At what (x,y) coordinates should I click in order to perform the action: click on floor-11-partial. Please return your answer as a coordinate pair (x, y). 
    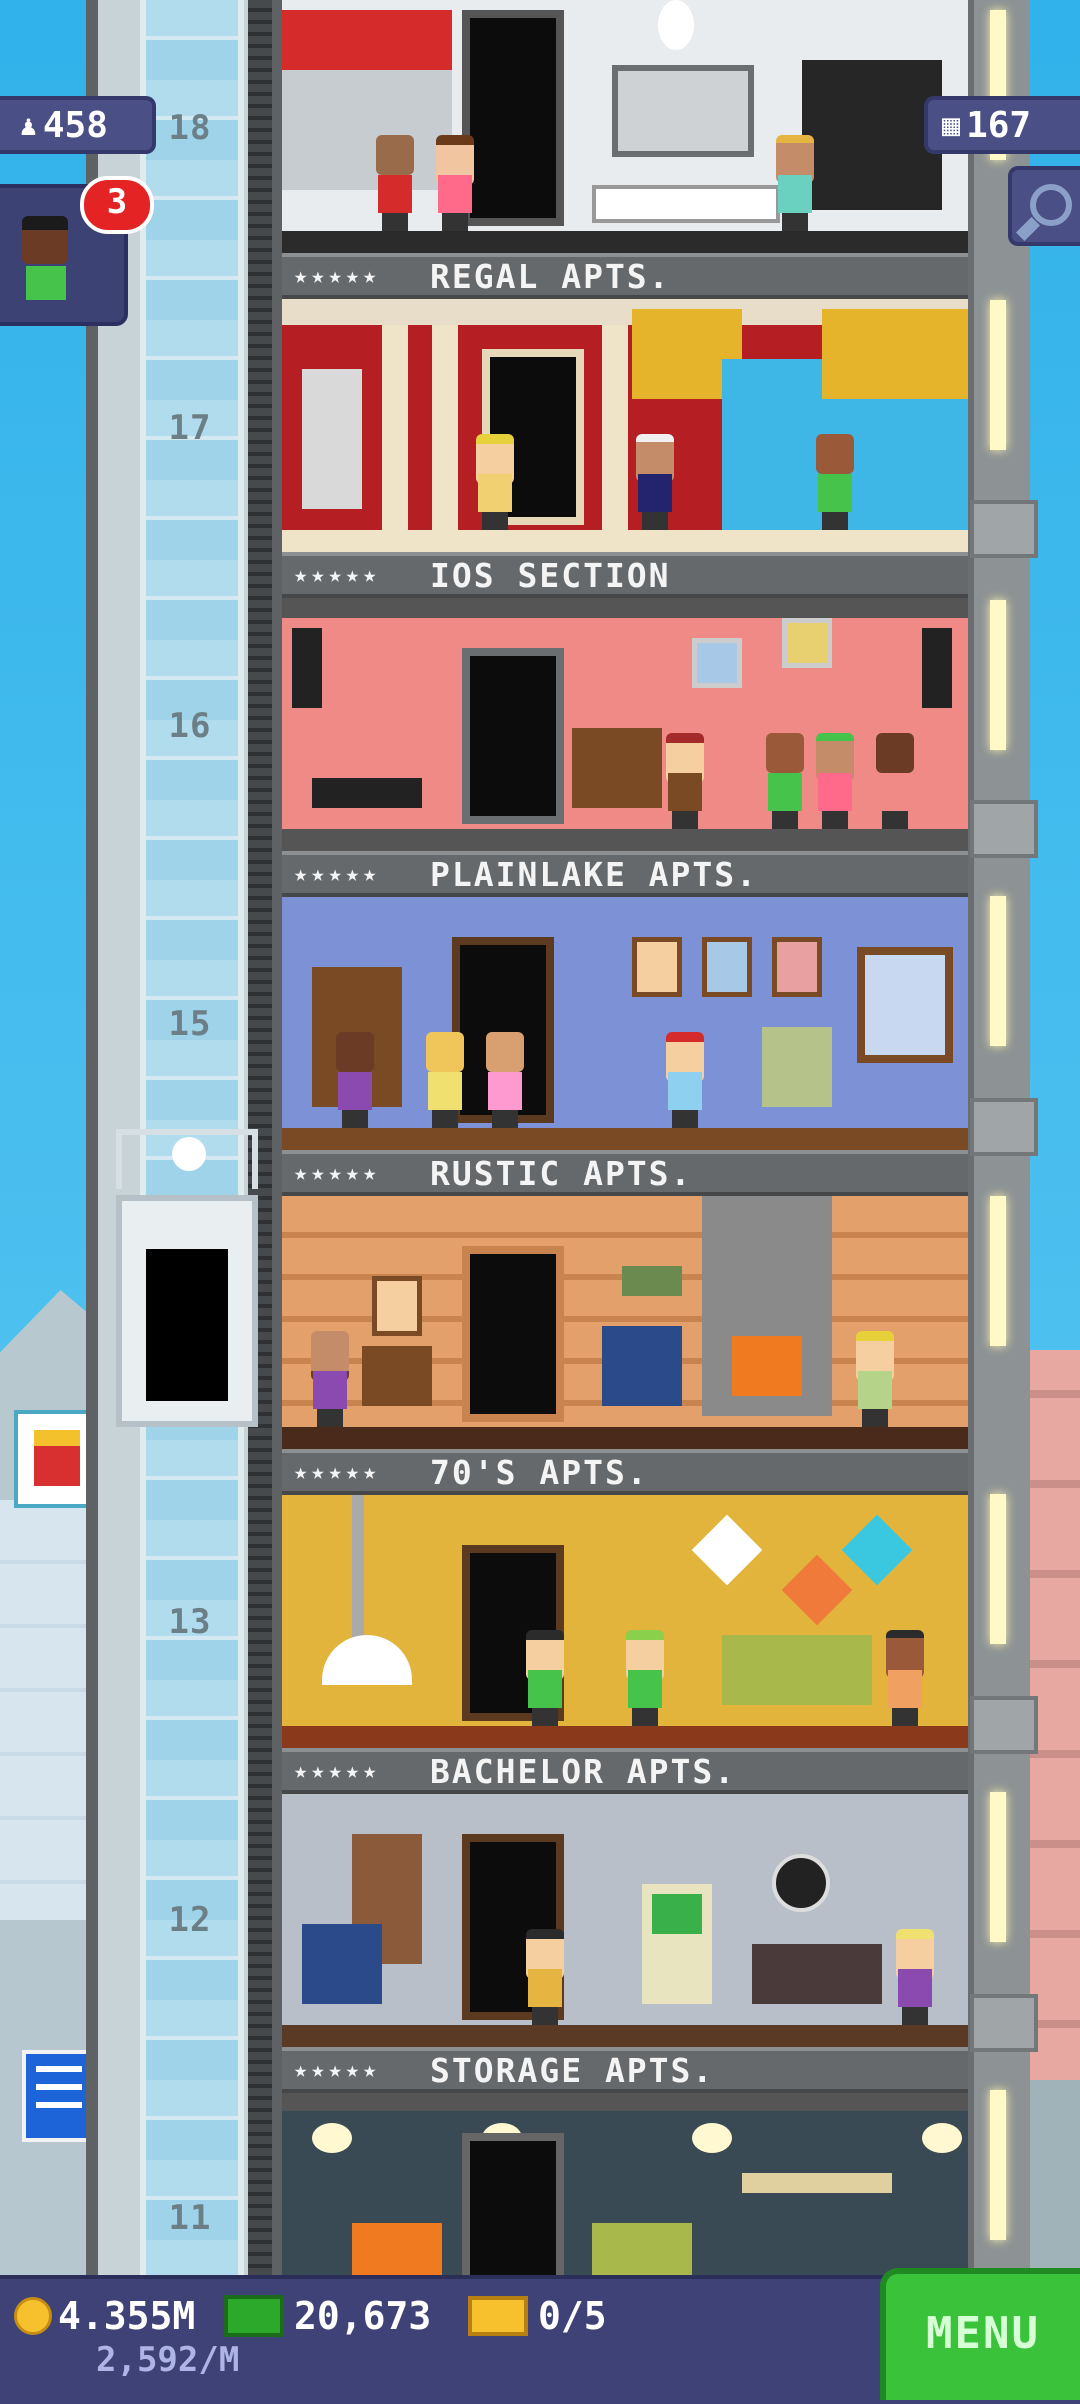
    Looking at the image, I should click on (625, 2184).